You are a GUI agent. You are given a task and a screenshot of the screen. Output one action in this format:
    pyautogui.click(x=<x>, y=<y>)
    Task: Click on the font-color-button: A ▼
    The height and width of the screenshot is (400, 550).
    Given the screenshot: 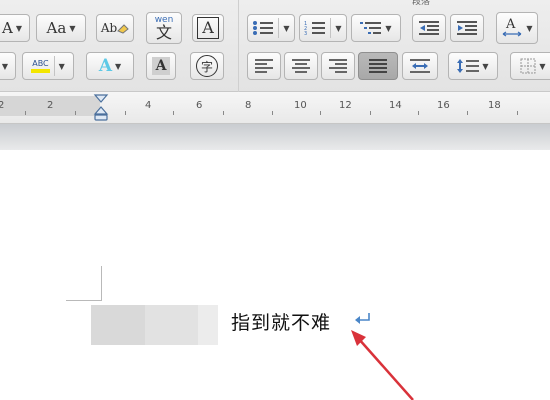 What is the action you would take?
    pyautogui.click(x=110, y=66)
    